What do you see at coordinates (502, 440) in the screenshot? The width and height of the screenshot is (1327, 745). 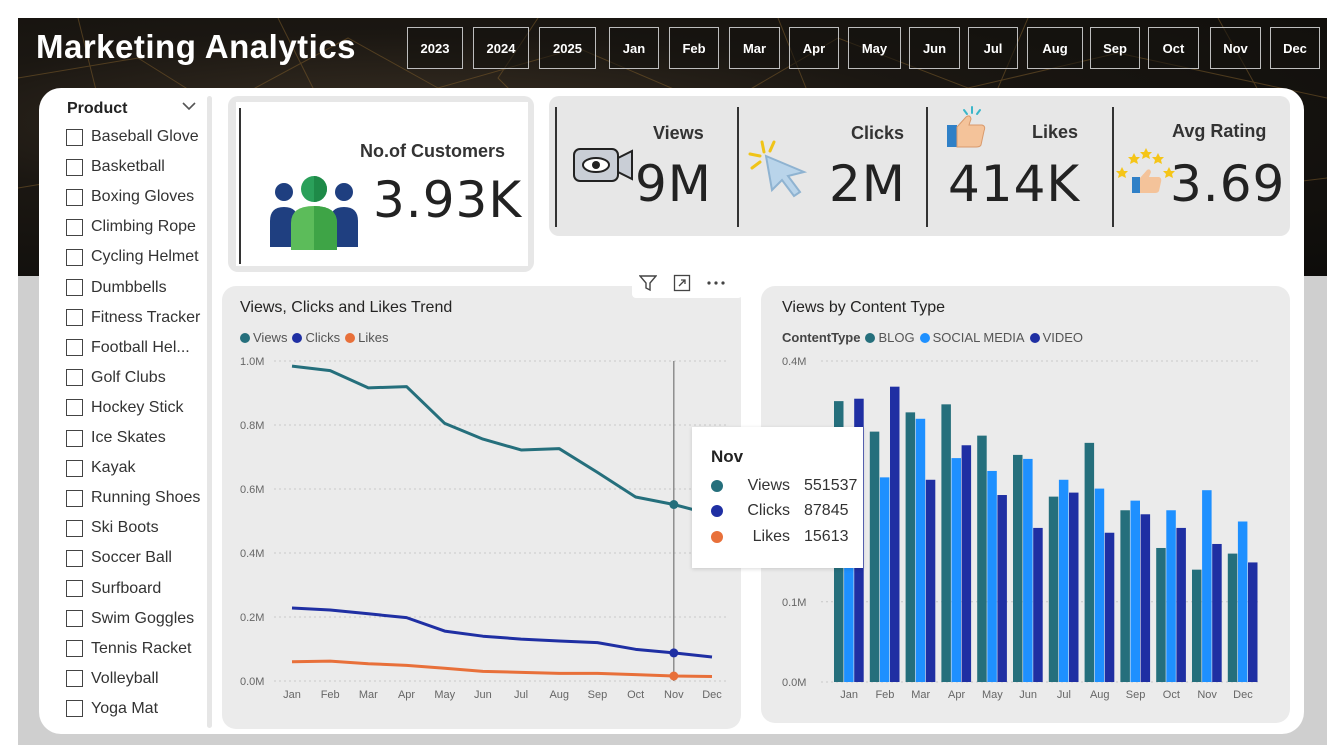 I see `series-line-views` at bounding box center [502, 440].